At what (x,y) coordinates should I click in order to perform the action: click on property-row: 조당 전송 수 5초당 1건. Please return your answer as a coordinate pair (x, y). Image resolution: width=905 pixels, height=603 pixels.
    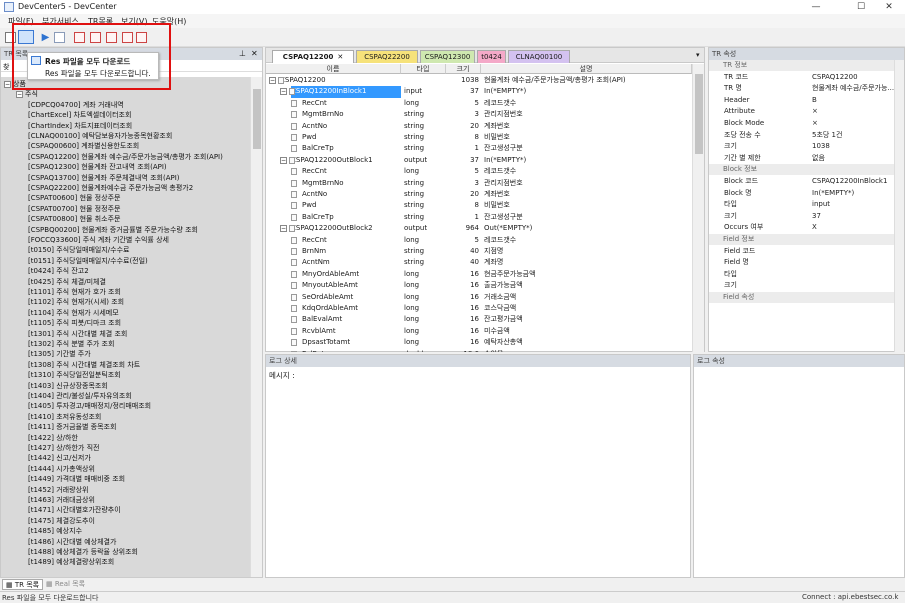
    Looking at the image, I should click on (802, 135).